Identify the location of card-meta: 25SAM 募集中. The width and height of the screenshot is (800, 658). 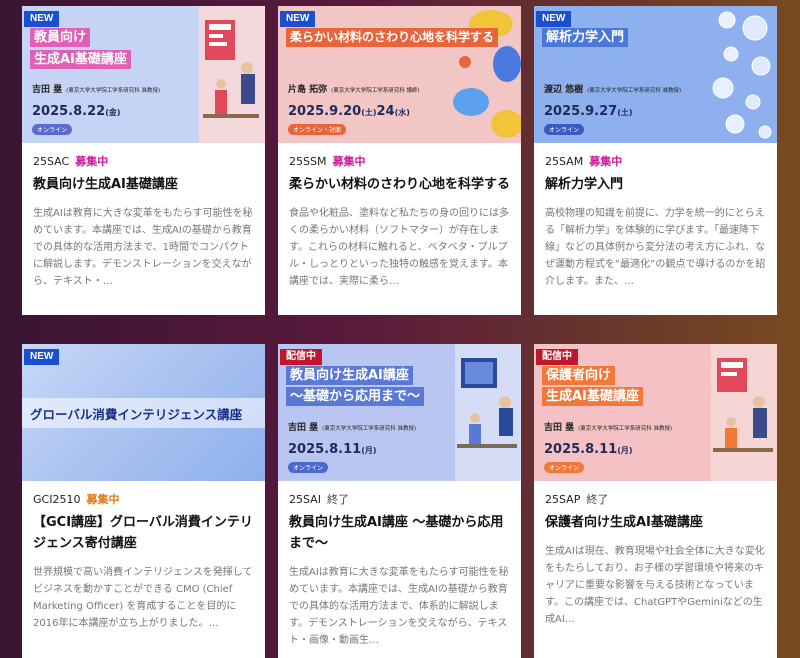
(655, 162).